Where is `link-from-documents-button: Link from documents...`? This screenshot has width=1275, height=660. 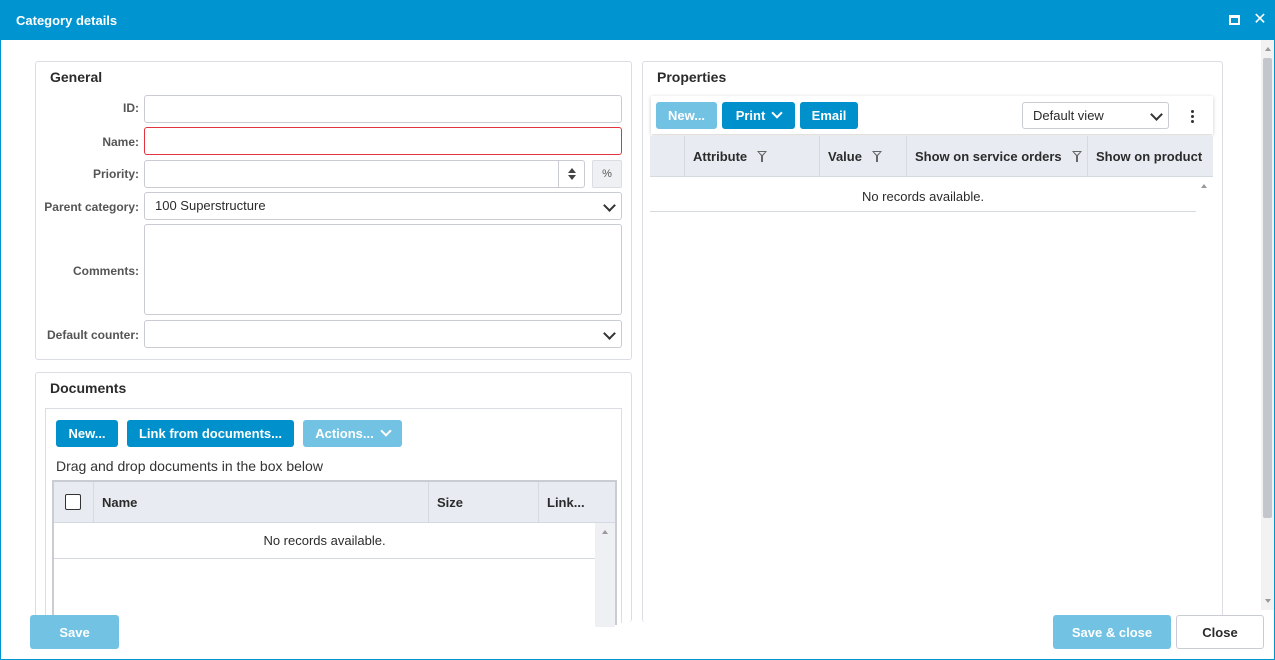
link-from-documents-button: Link from documents... is located at coordinates (210, 433).